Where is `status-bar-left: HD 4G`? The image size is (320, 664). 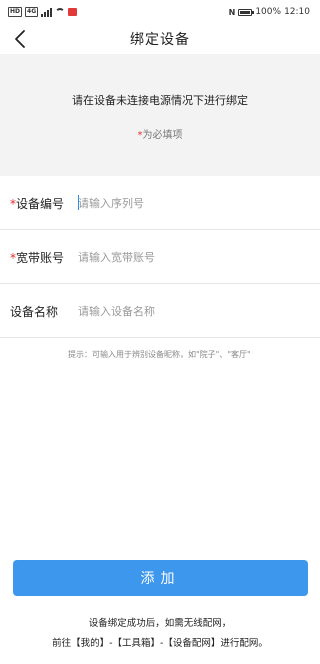
status-bar-left: HD 4G is located at coordinates (43, 12).